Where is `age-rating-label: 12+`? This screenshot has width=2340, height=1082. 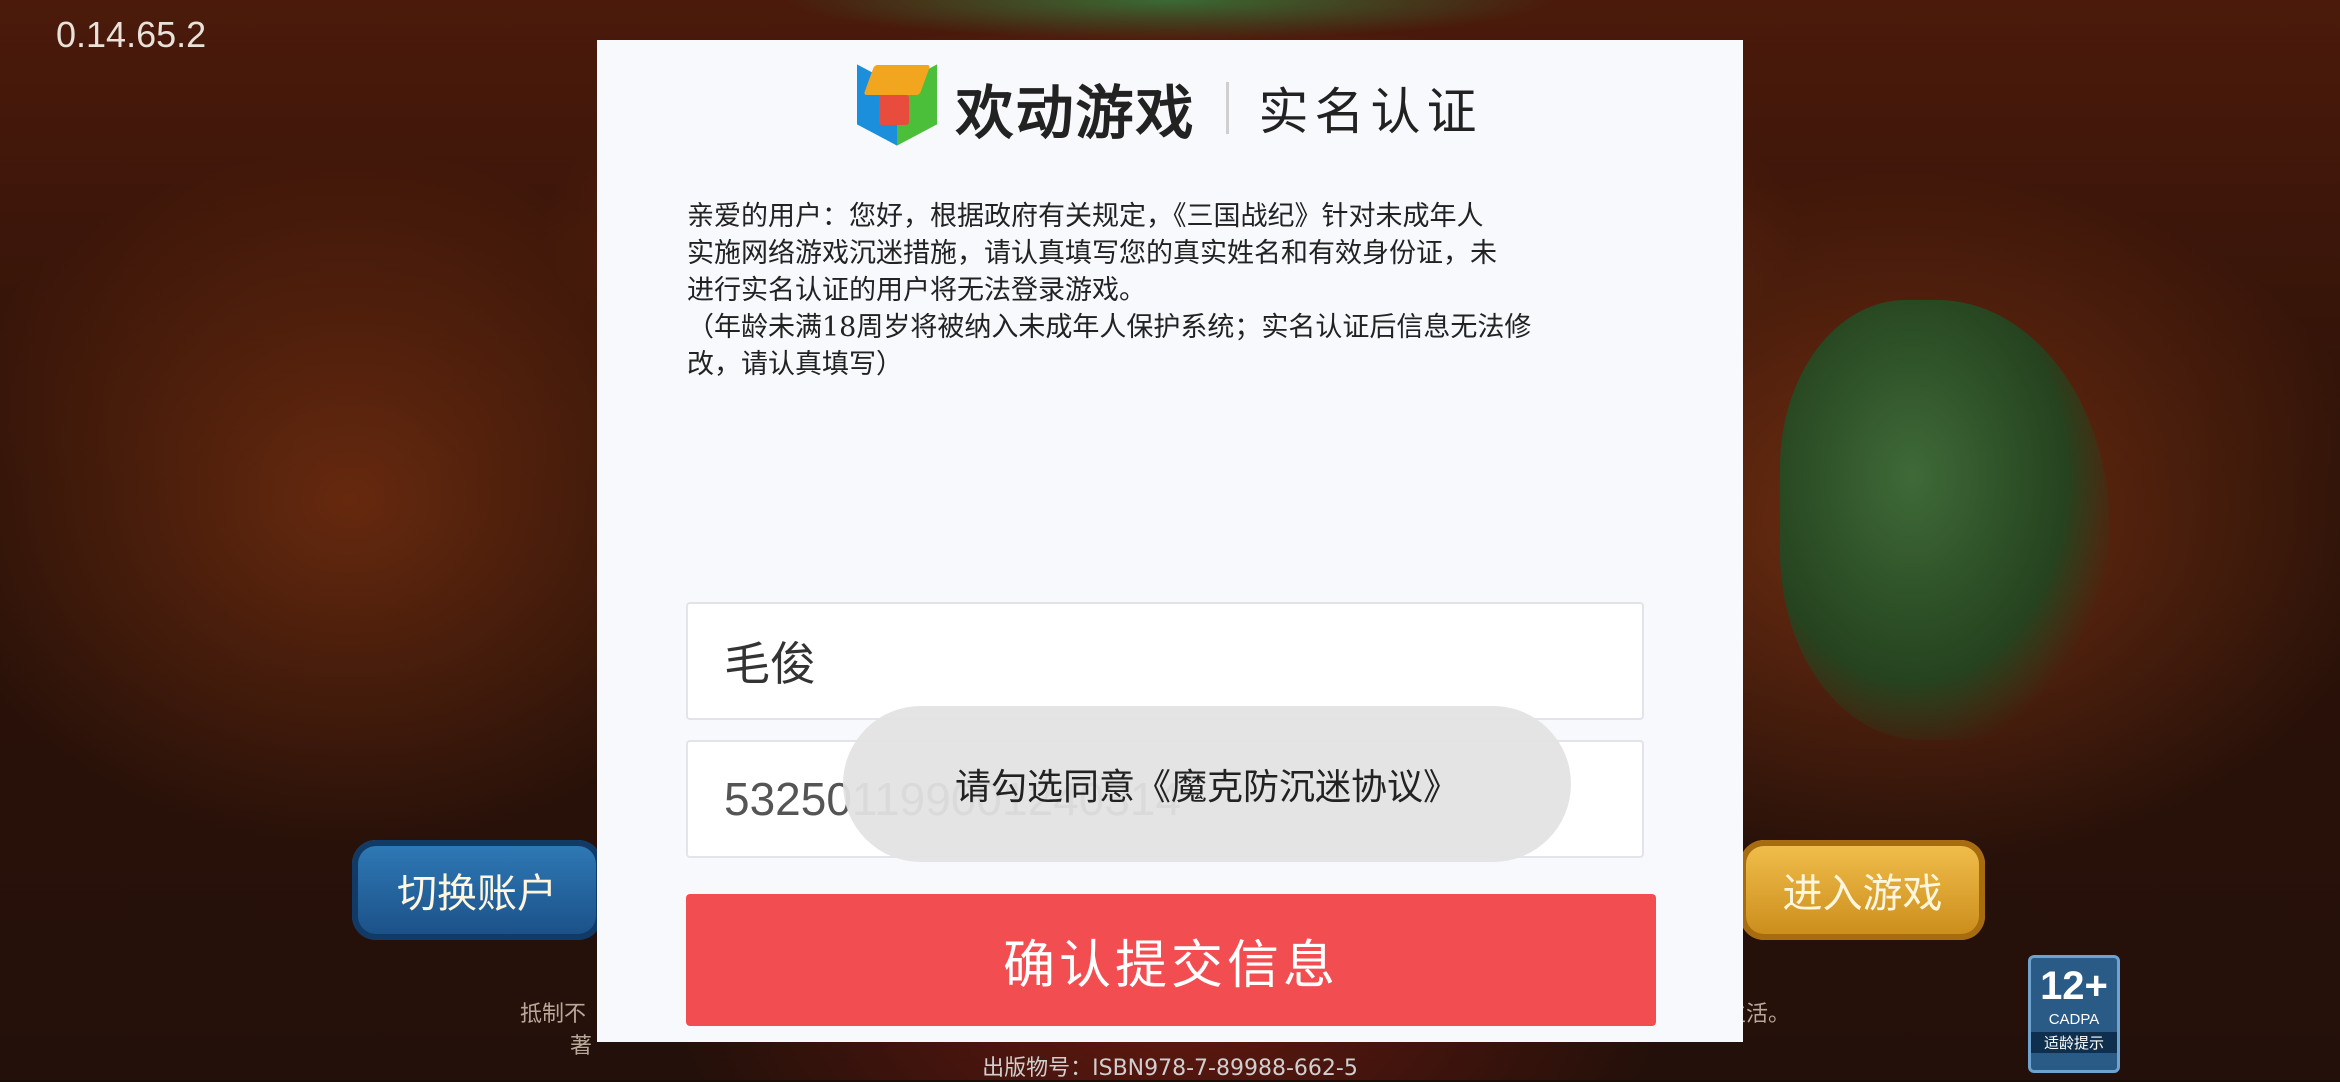 age-rating-label: 12+ is located at coordinates (2074, 986).